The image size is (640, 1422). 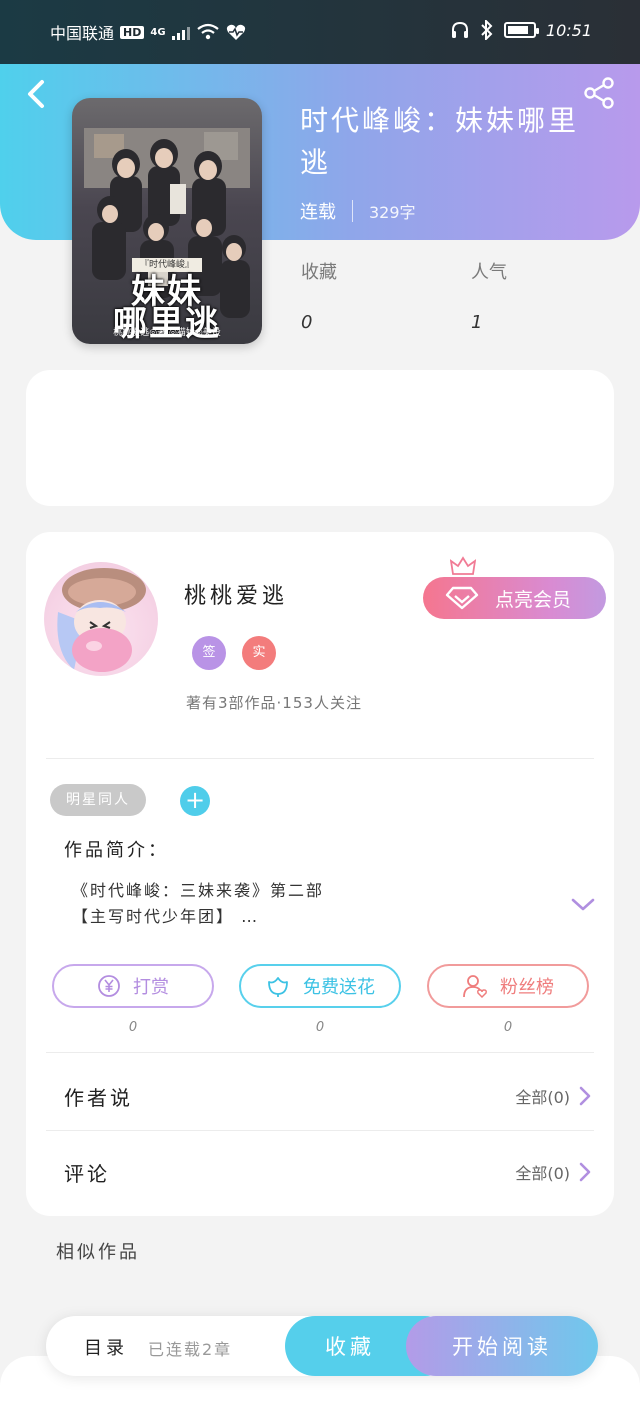 I want to click on vip-button-label: 点亮会员, so click(x=533, y=599).